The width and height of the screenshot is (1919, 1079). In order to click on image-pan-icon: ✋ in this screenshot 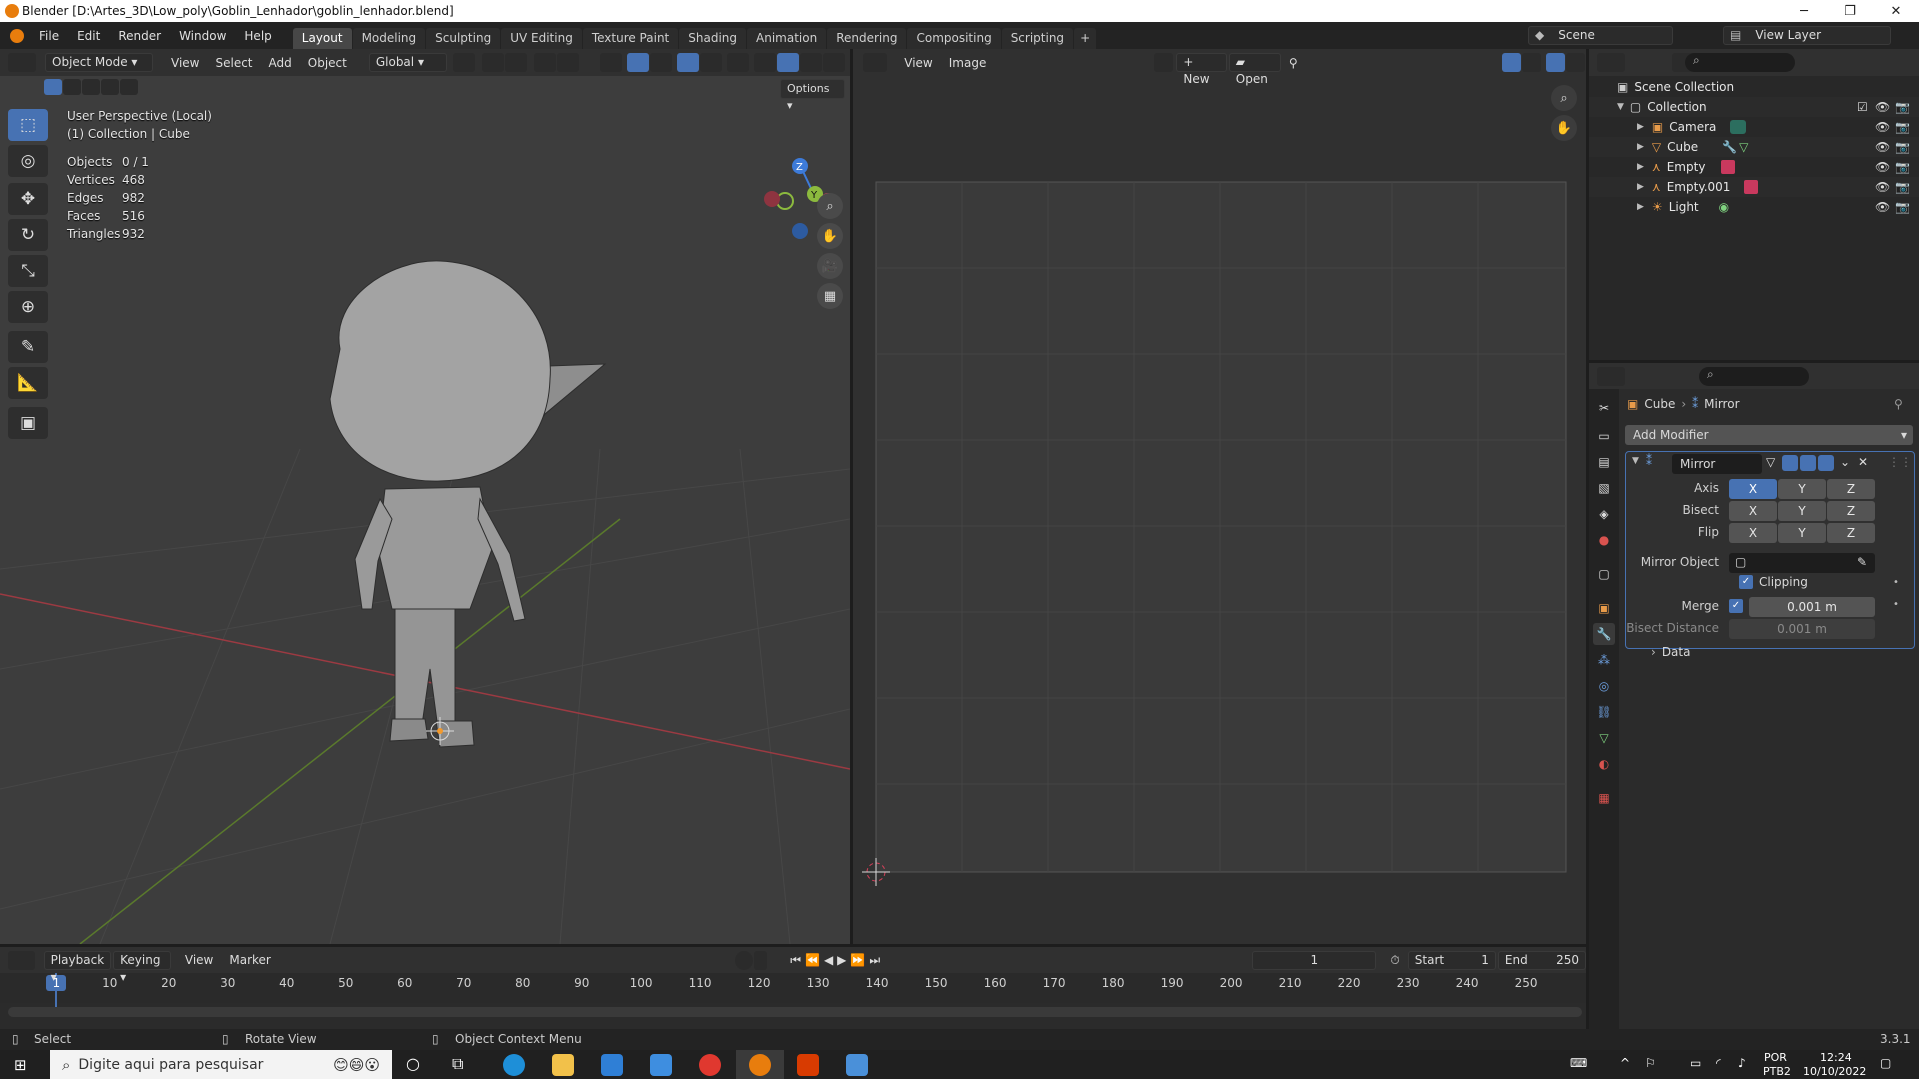, I will do `click(1564, 128)`.